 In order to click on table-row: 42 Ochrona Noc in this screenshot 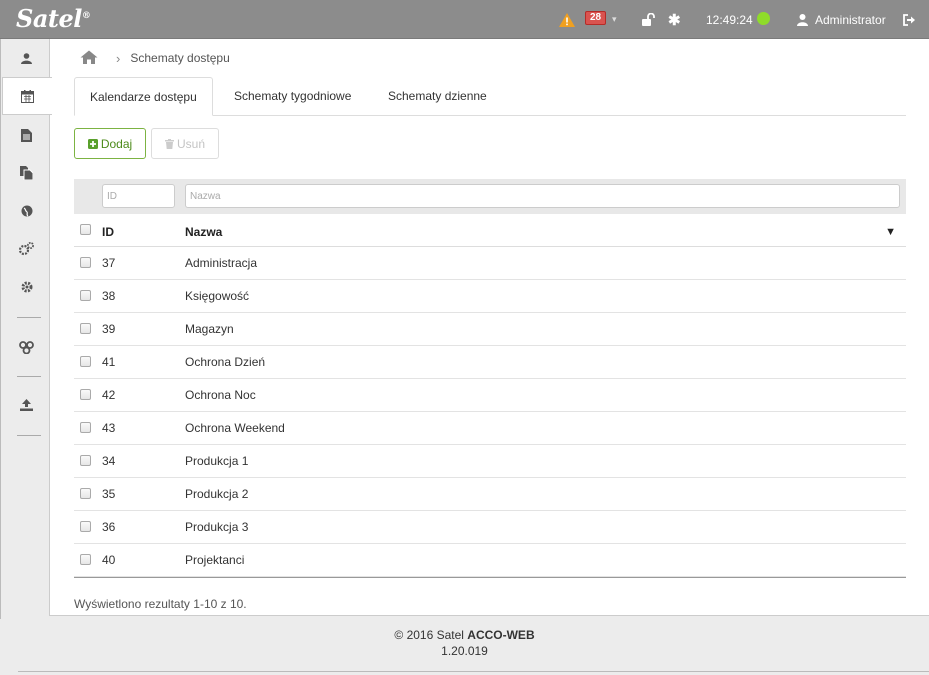, I will do `click(490, 395)`.